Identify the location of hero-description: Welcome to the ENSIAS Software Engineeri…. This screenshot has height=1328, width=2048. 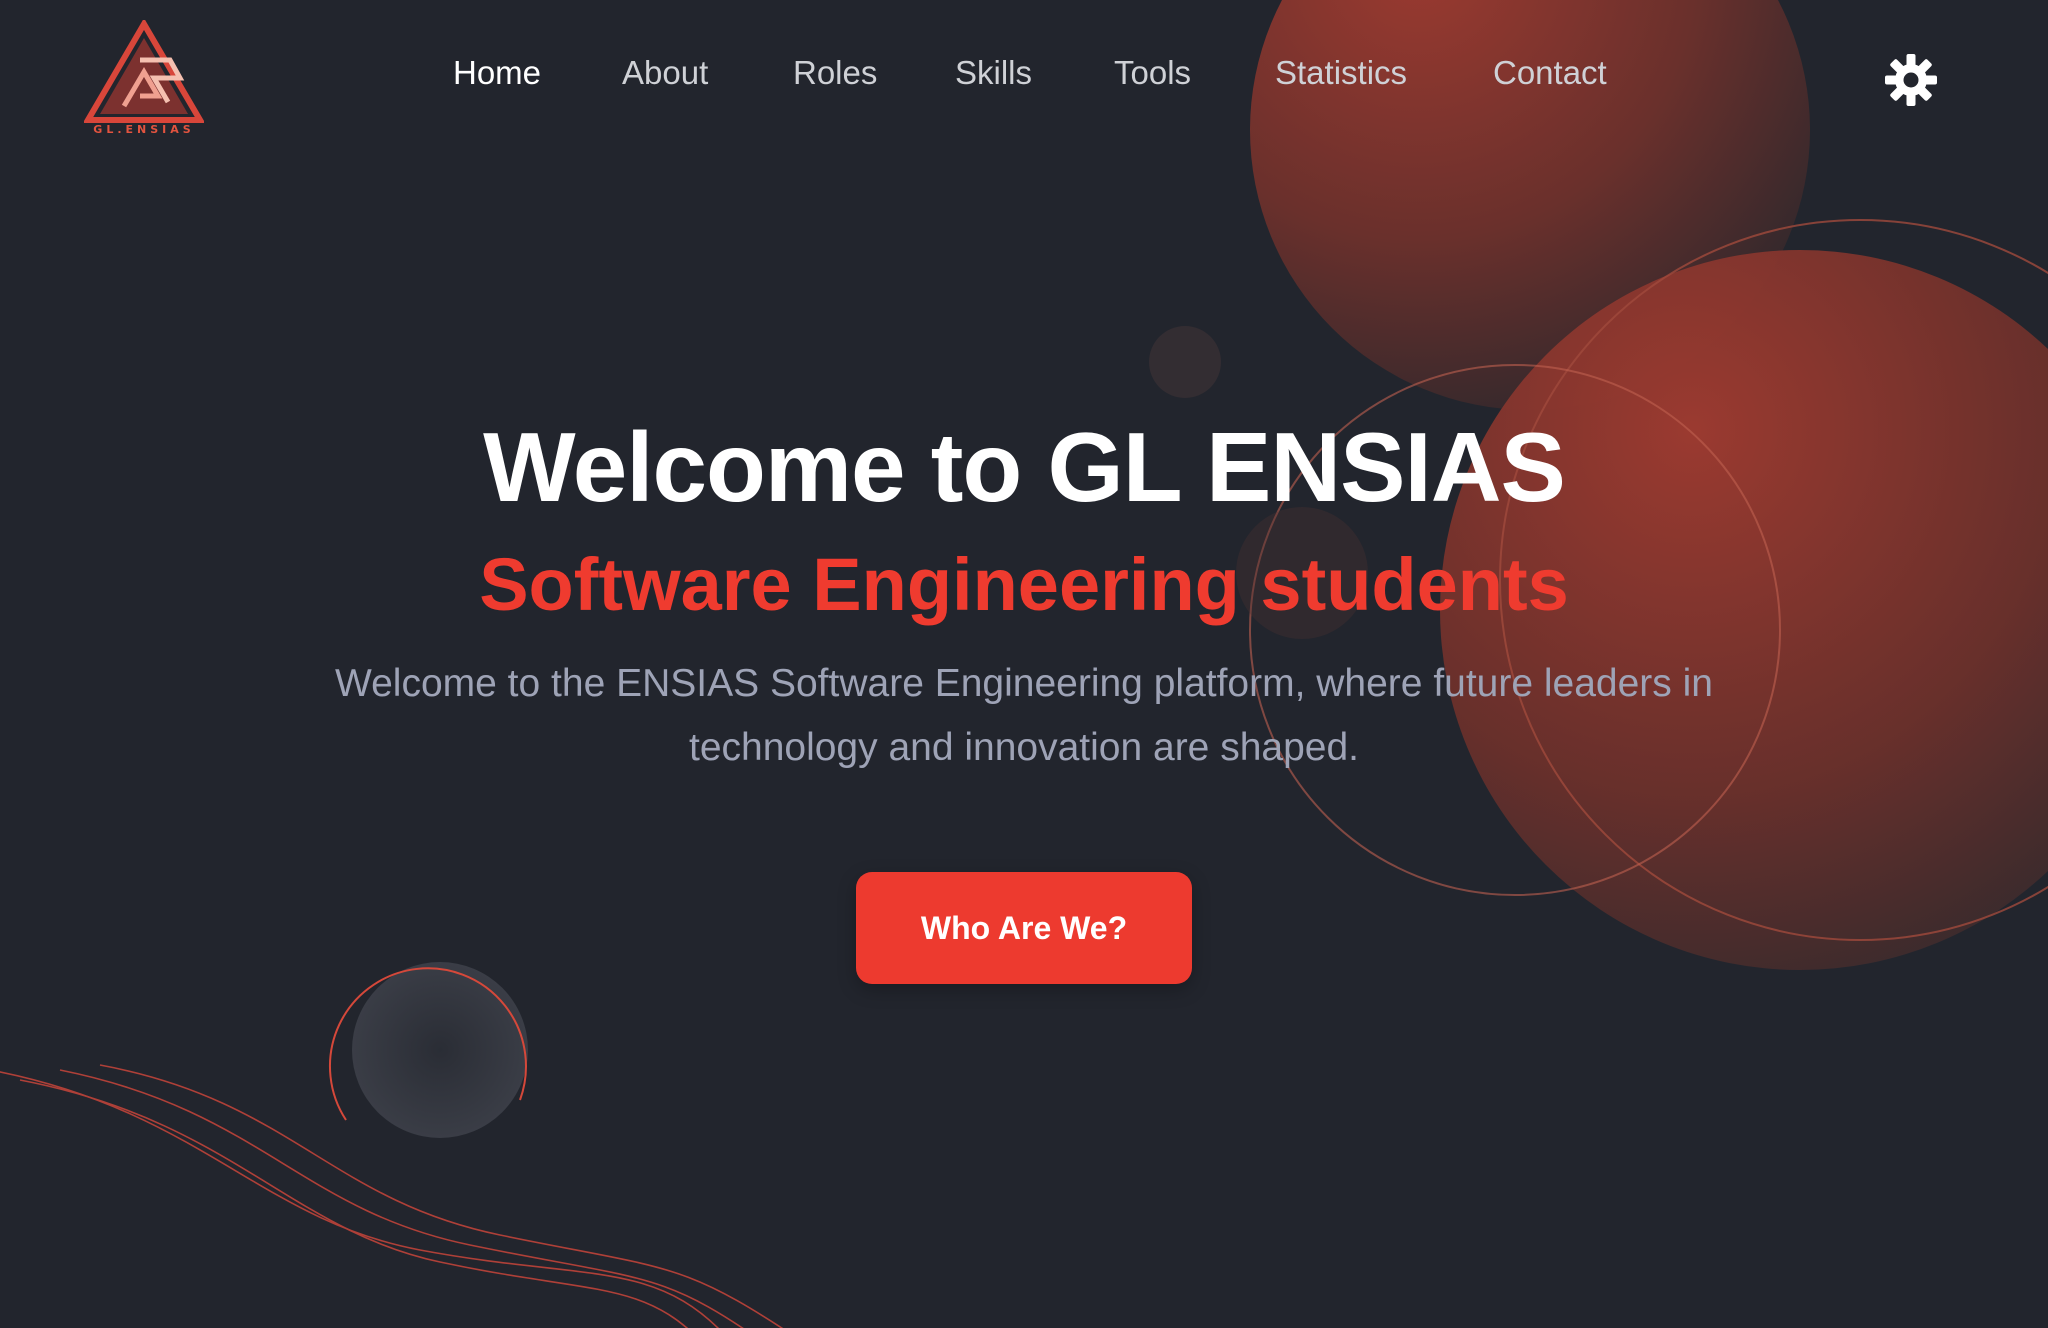
(1024, 715).